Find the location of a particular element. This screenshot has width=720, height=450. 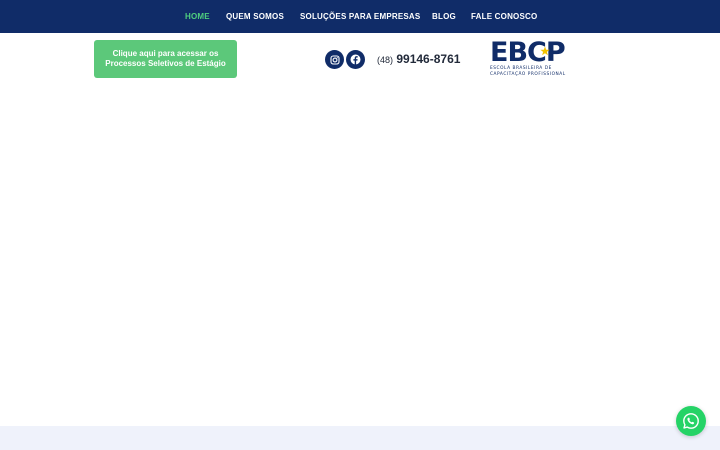

instagram-icon is located at coordinates (334, 59).